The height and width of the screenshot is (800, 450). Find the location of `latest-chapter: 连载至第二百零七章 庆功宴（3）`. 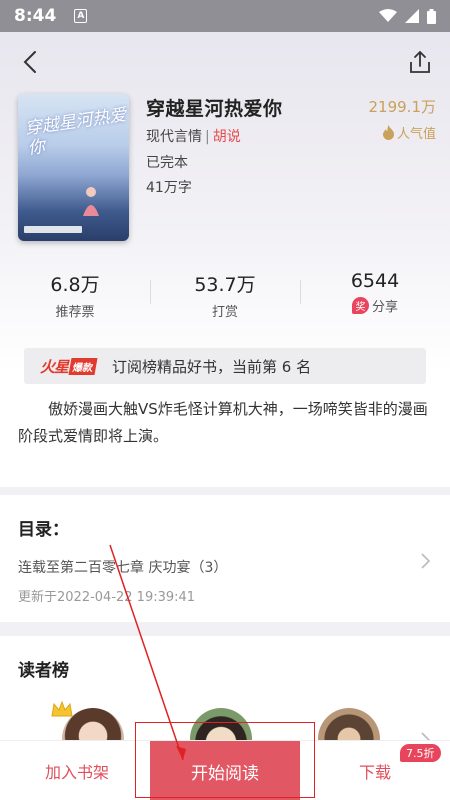

latest-chapter: 连载至第二百零七章 庆功宴（3） is located at coordinates (123, 568).